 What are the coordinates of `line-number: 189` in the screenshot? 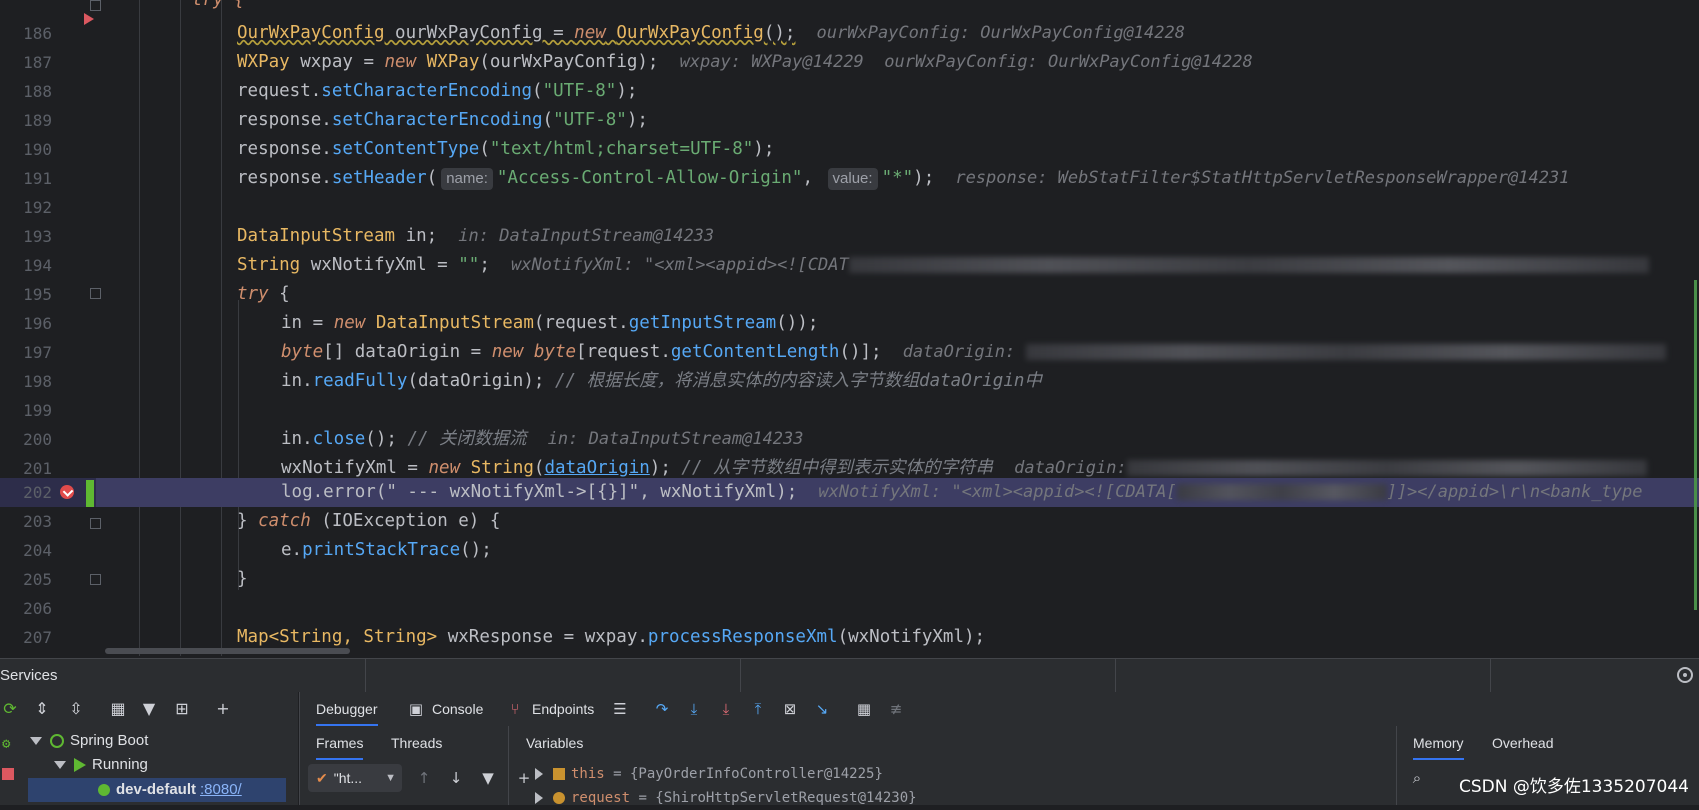 It's located at (48, 120).